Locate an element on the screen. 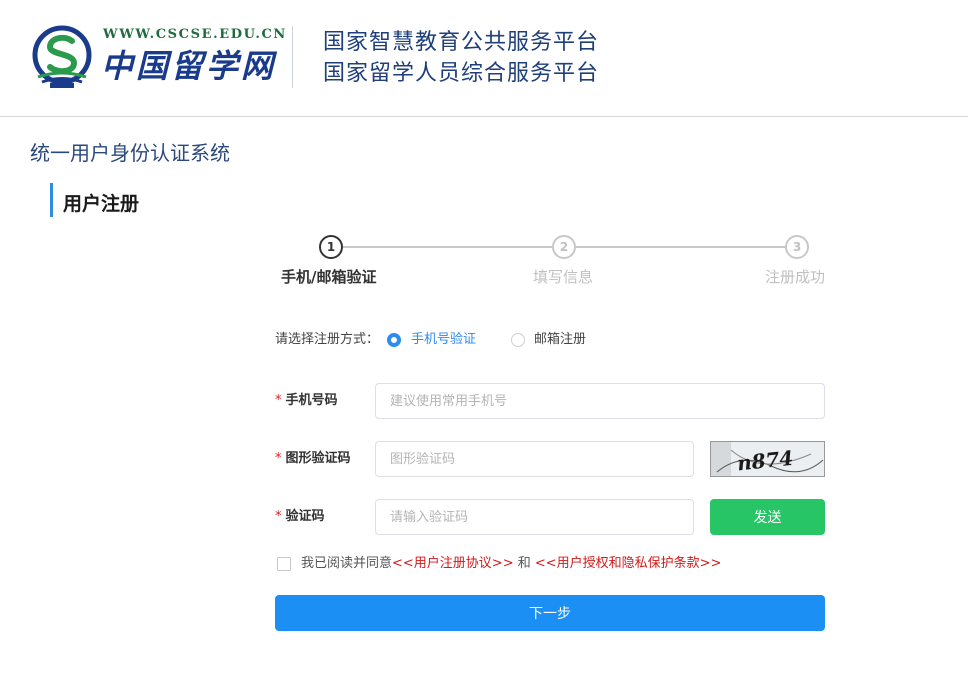 The height and width of the screenshot is (685, 968). step-2-circle: 2 is located at coordinates (564, 247).